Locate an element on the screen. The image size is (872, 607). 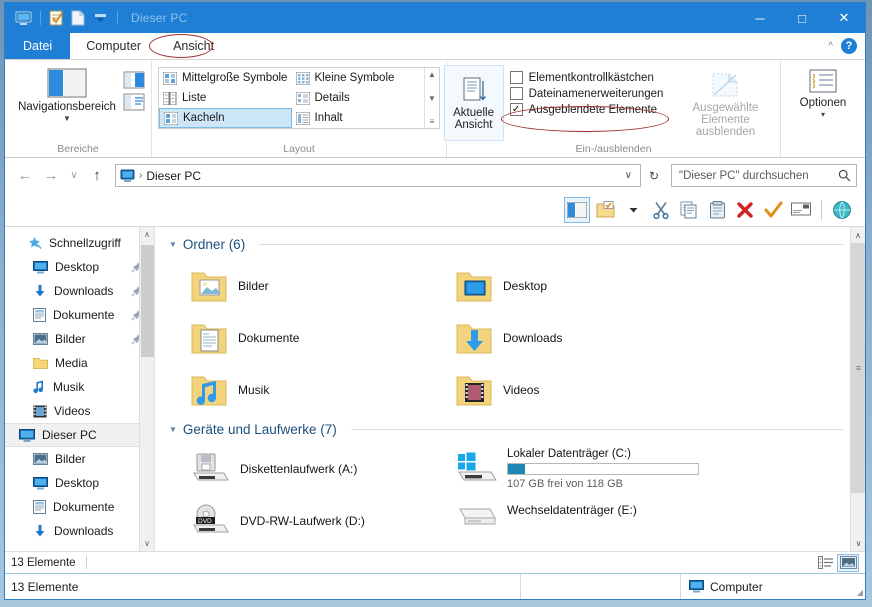
sidebar-item-dieser-pc: Dieser PC is located at coordinates (79, 435).